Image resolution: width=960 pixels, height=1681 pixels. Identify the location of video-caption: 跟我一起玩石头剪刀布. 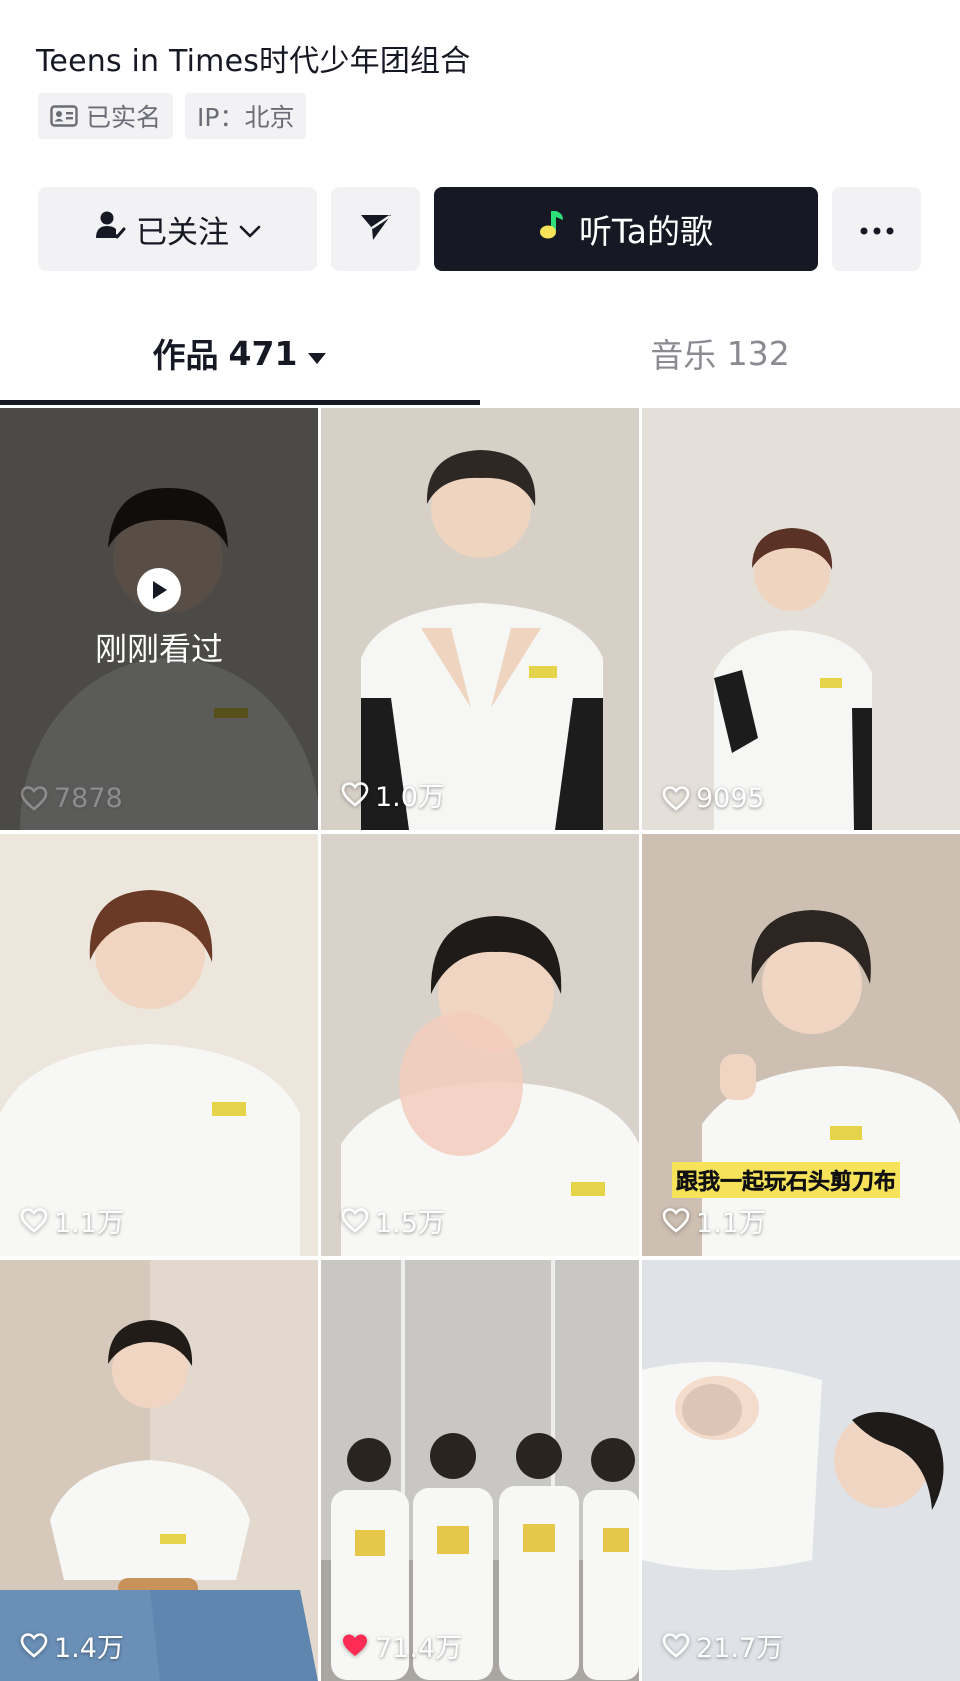
(786, 1180).